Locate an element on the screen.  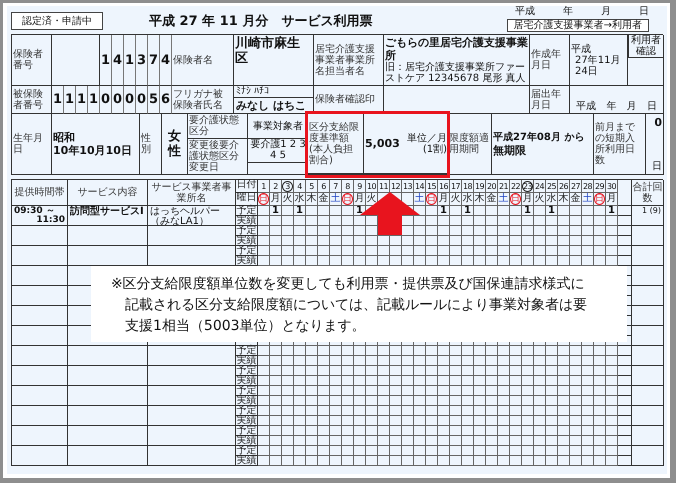
date-number: 28 is located at coordinates (587, 186).